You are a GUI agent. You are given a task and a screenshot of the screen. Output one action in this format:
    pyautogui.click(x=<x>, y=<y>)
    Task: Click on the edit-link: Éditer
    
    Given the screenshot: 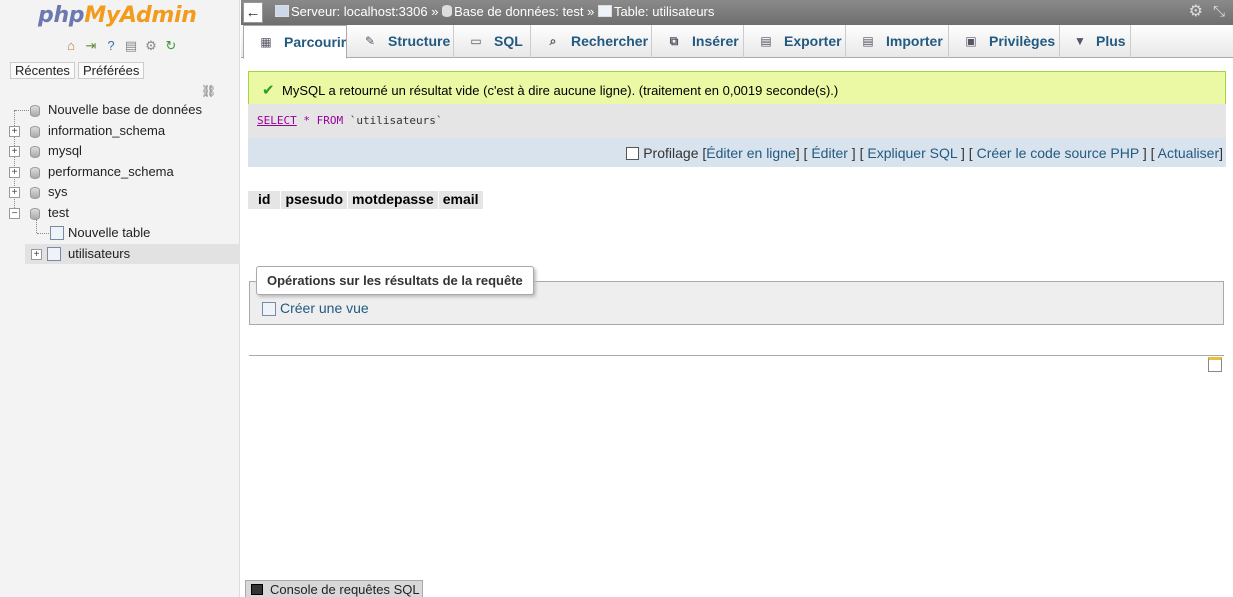 What is the action you would take?
    pyautogui.click(x=829, y=153)
    